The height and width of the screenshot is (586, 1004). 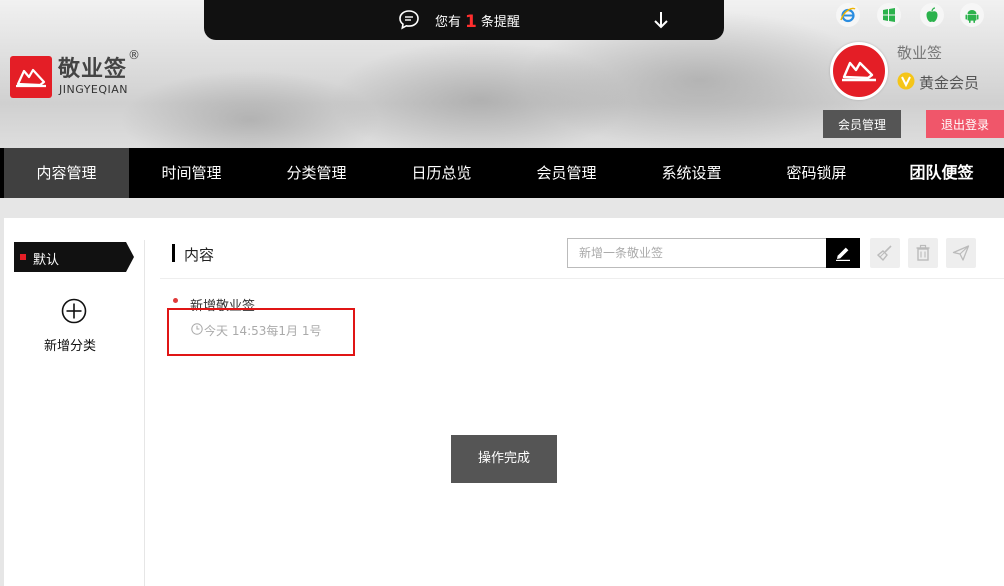 I want to click on logo-name: 敬业签, so click(x=93, y=69).